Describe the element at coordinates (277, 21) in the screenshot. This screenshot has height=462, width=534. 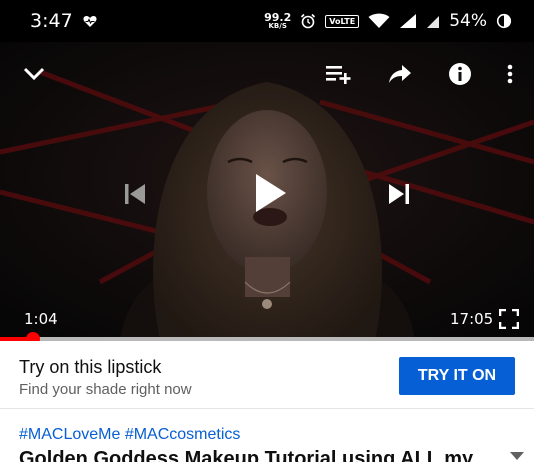
I see `network-speed: 99.2 KB/S` at that location.